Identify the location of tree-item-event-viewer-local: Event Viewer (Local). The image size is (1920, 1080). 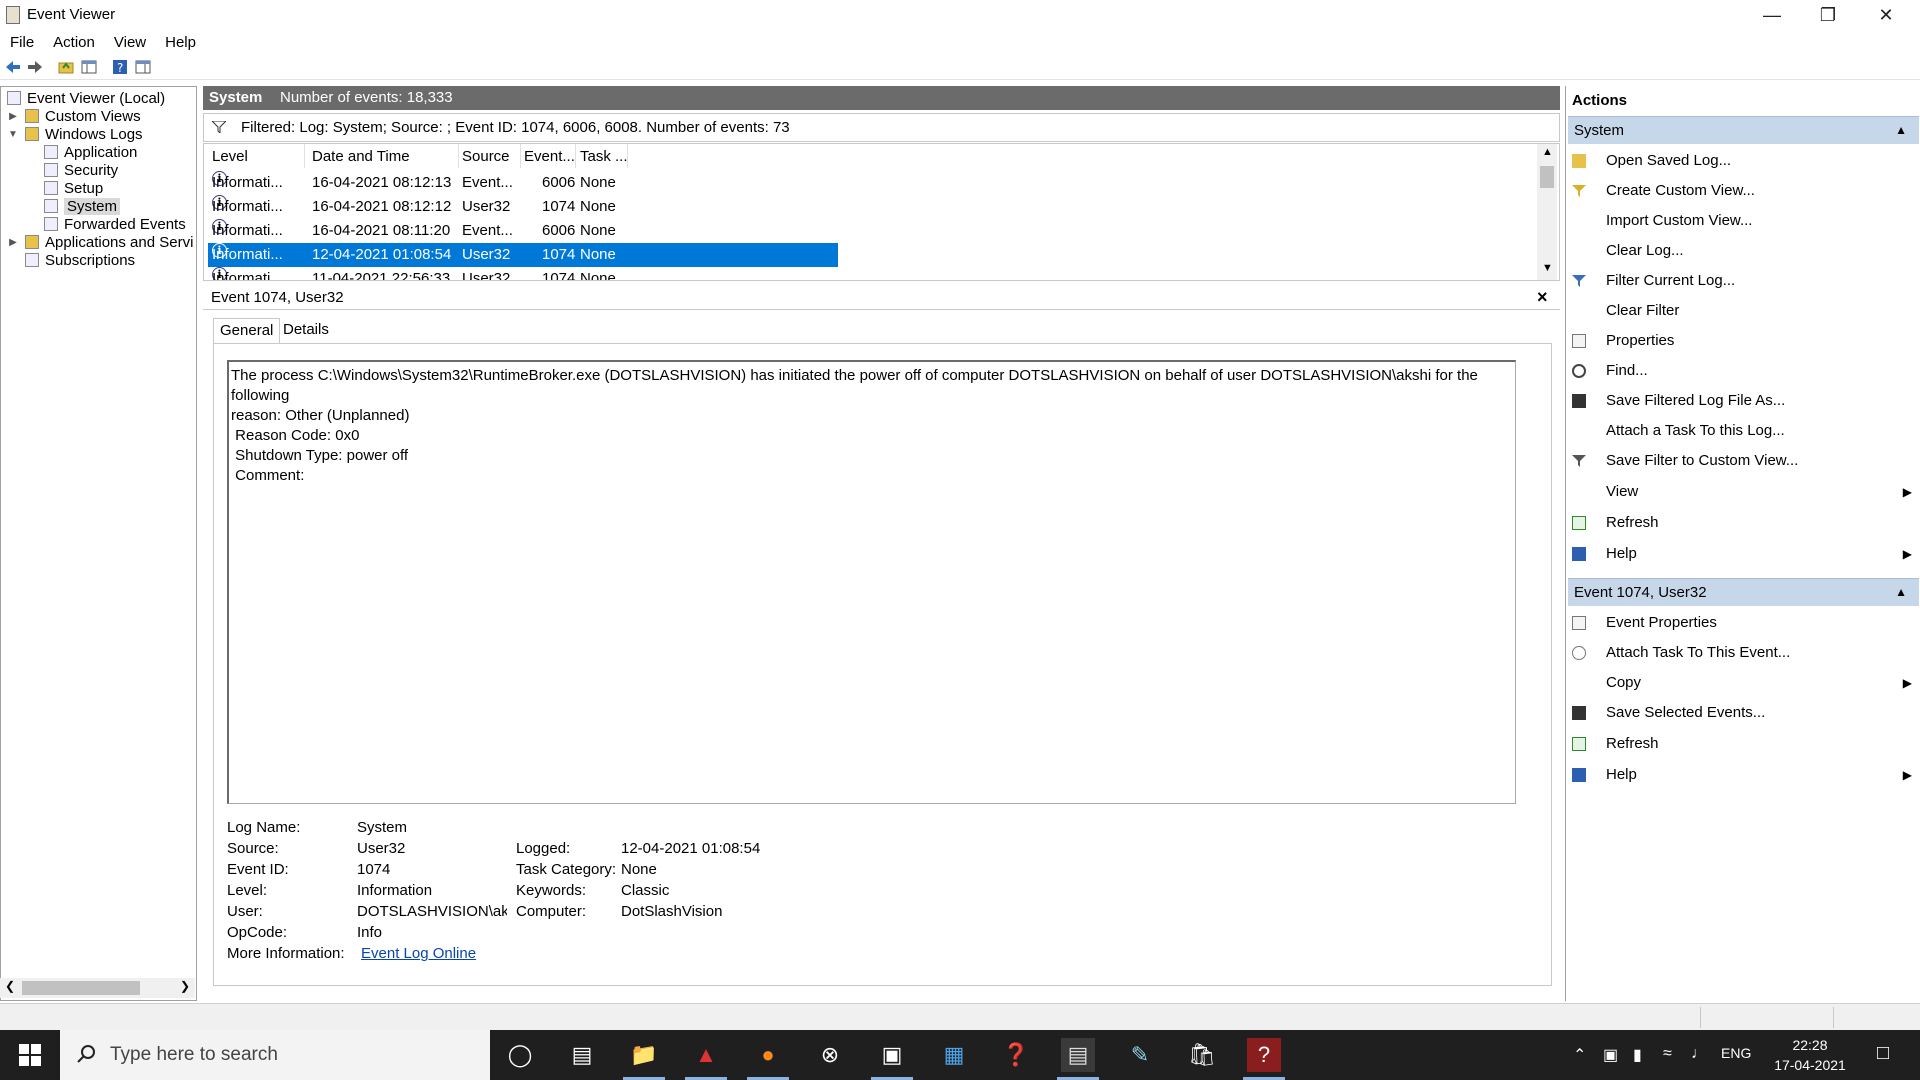
(86, 99).